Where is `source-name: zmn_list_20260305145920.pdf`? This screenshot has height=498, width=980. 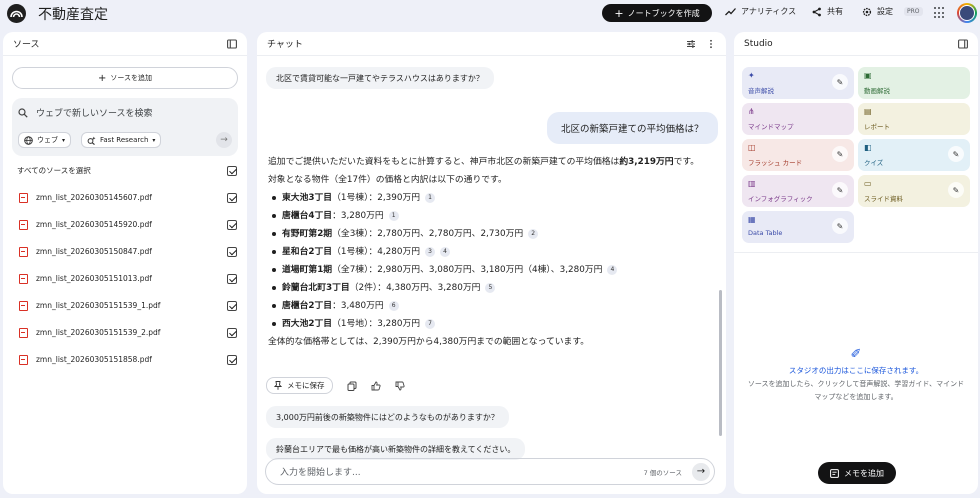
source-name: zmn_list_20260305145920.pdf is located at coordinates (94, 224).